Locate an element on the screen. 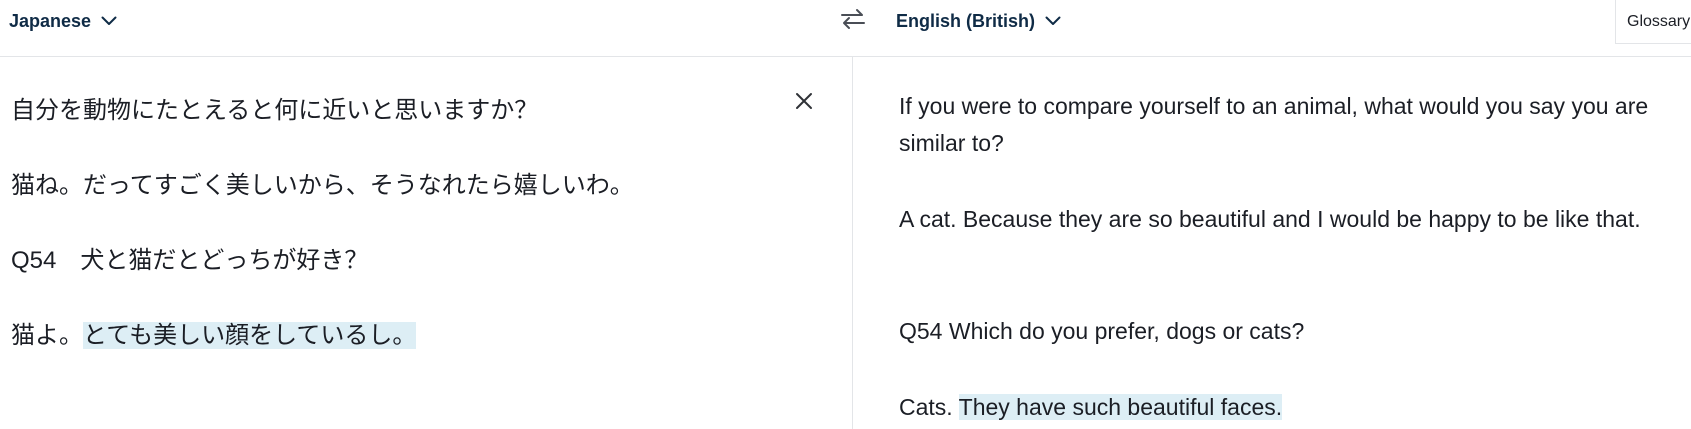  swap-arrows-icon is located at coordinates (853, 21).